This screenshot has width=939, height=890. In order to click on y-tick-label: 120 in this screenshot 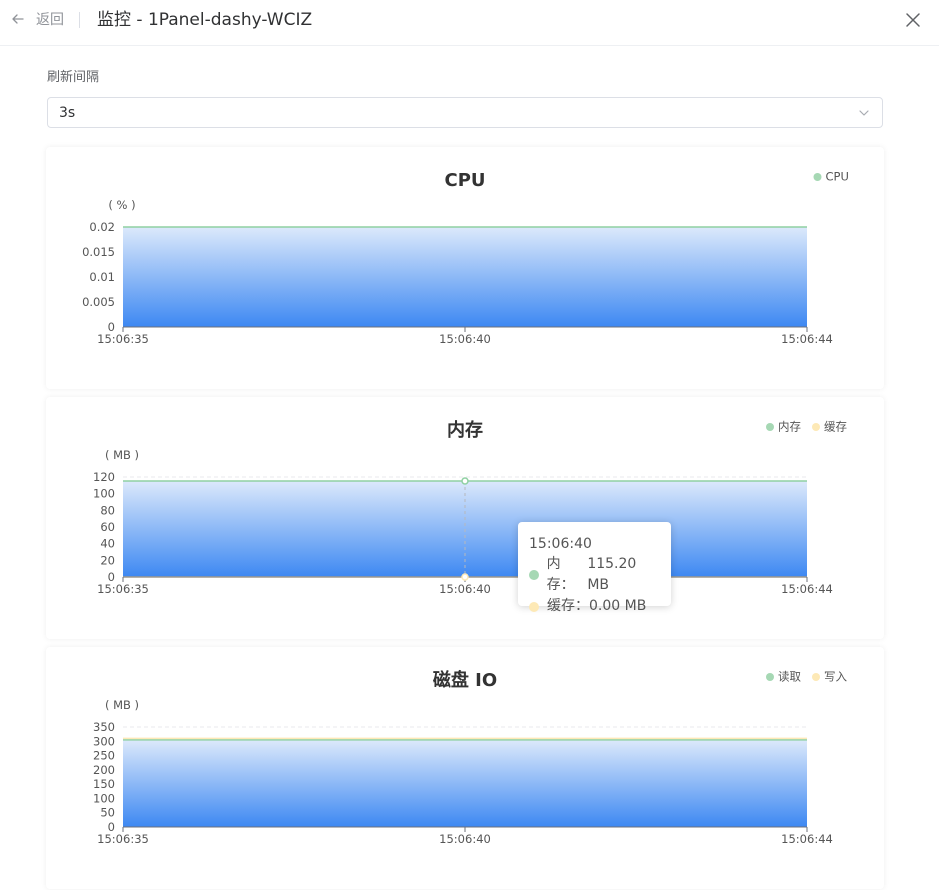, I will do `click(104, 477)`.